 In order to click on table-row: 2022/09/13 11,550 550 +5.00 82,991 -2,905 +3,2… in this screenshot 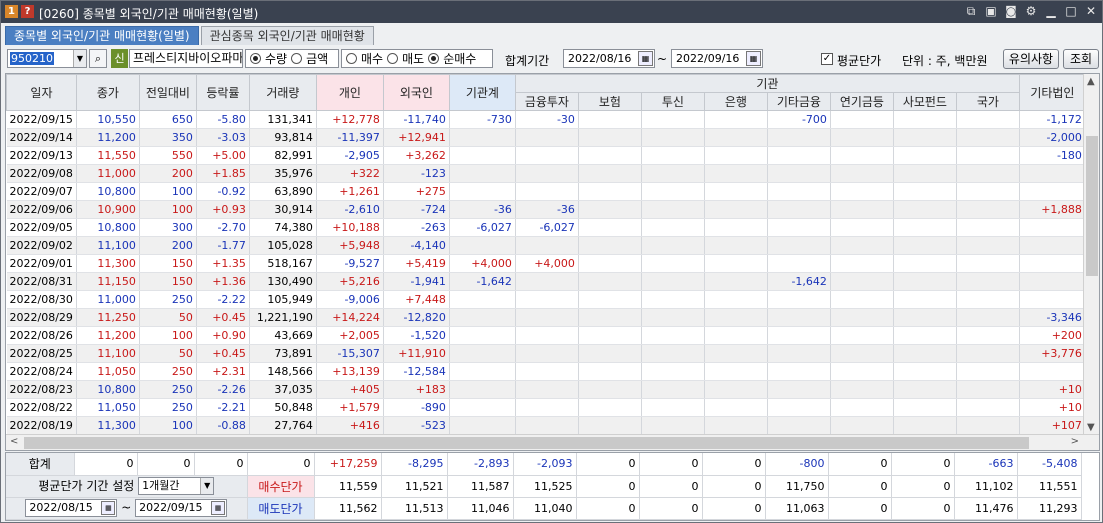, I will do `click(546, 155)`.